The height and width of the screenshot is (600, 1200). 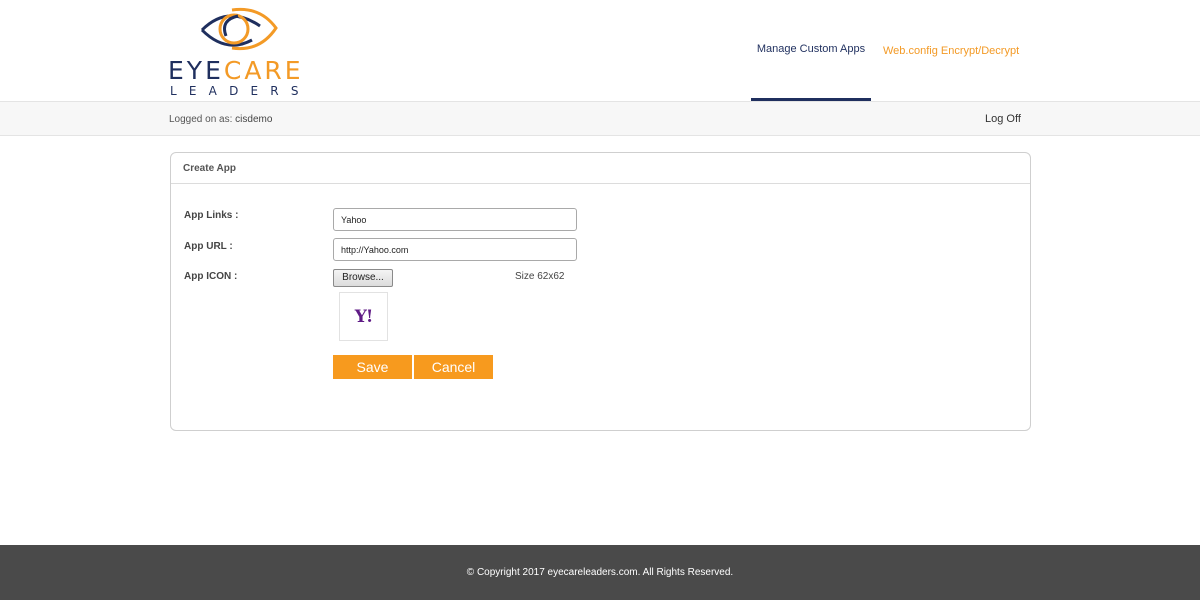 I want to click on save-button: Save, so click(x=372, y=367).